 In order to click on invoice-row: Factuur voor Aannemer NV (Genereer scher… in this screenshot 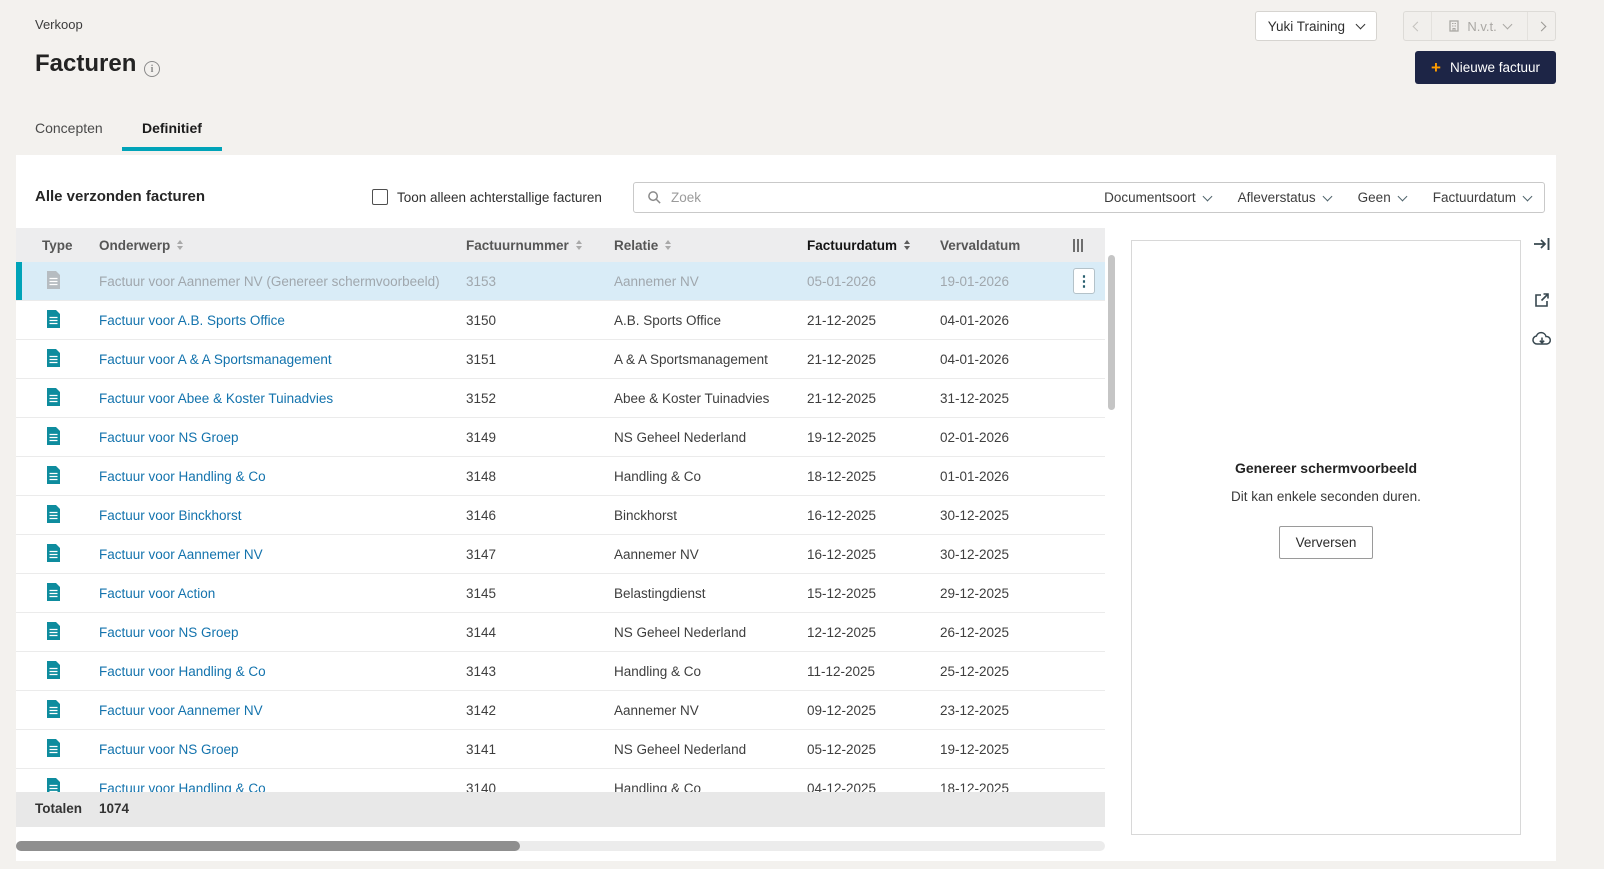, I will do `click(560, 281)`.